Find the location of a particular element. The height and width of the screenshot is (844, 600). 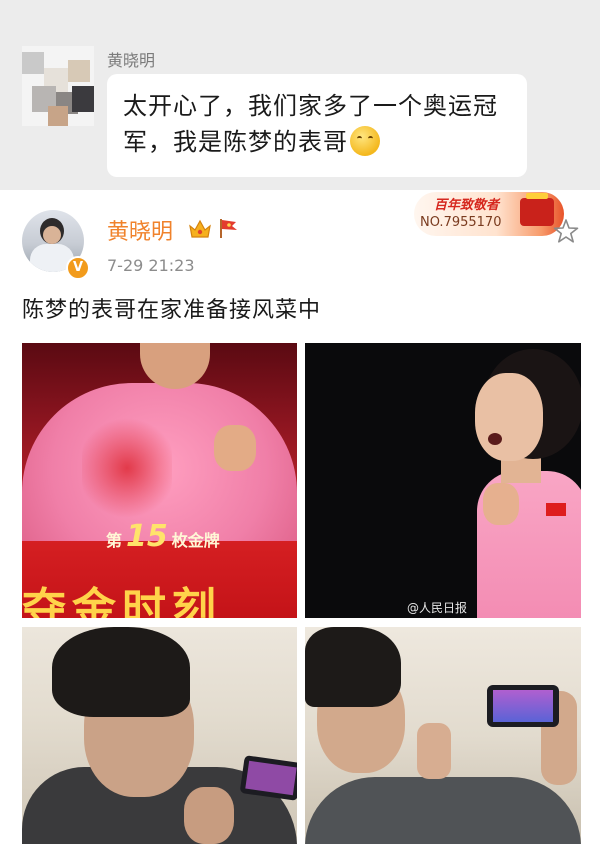

tiananmen-icon is located at coordinates (537, 209).